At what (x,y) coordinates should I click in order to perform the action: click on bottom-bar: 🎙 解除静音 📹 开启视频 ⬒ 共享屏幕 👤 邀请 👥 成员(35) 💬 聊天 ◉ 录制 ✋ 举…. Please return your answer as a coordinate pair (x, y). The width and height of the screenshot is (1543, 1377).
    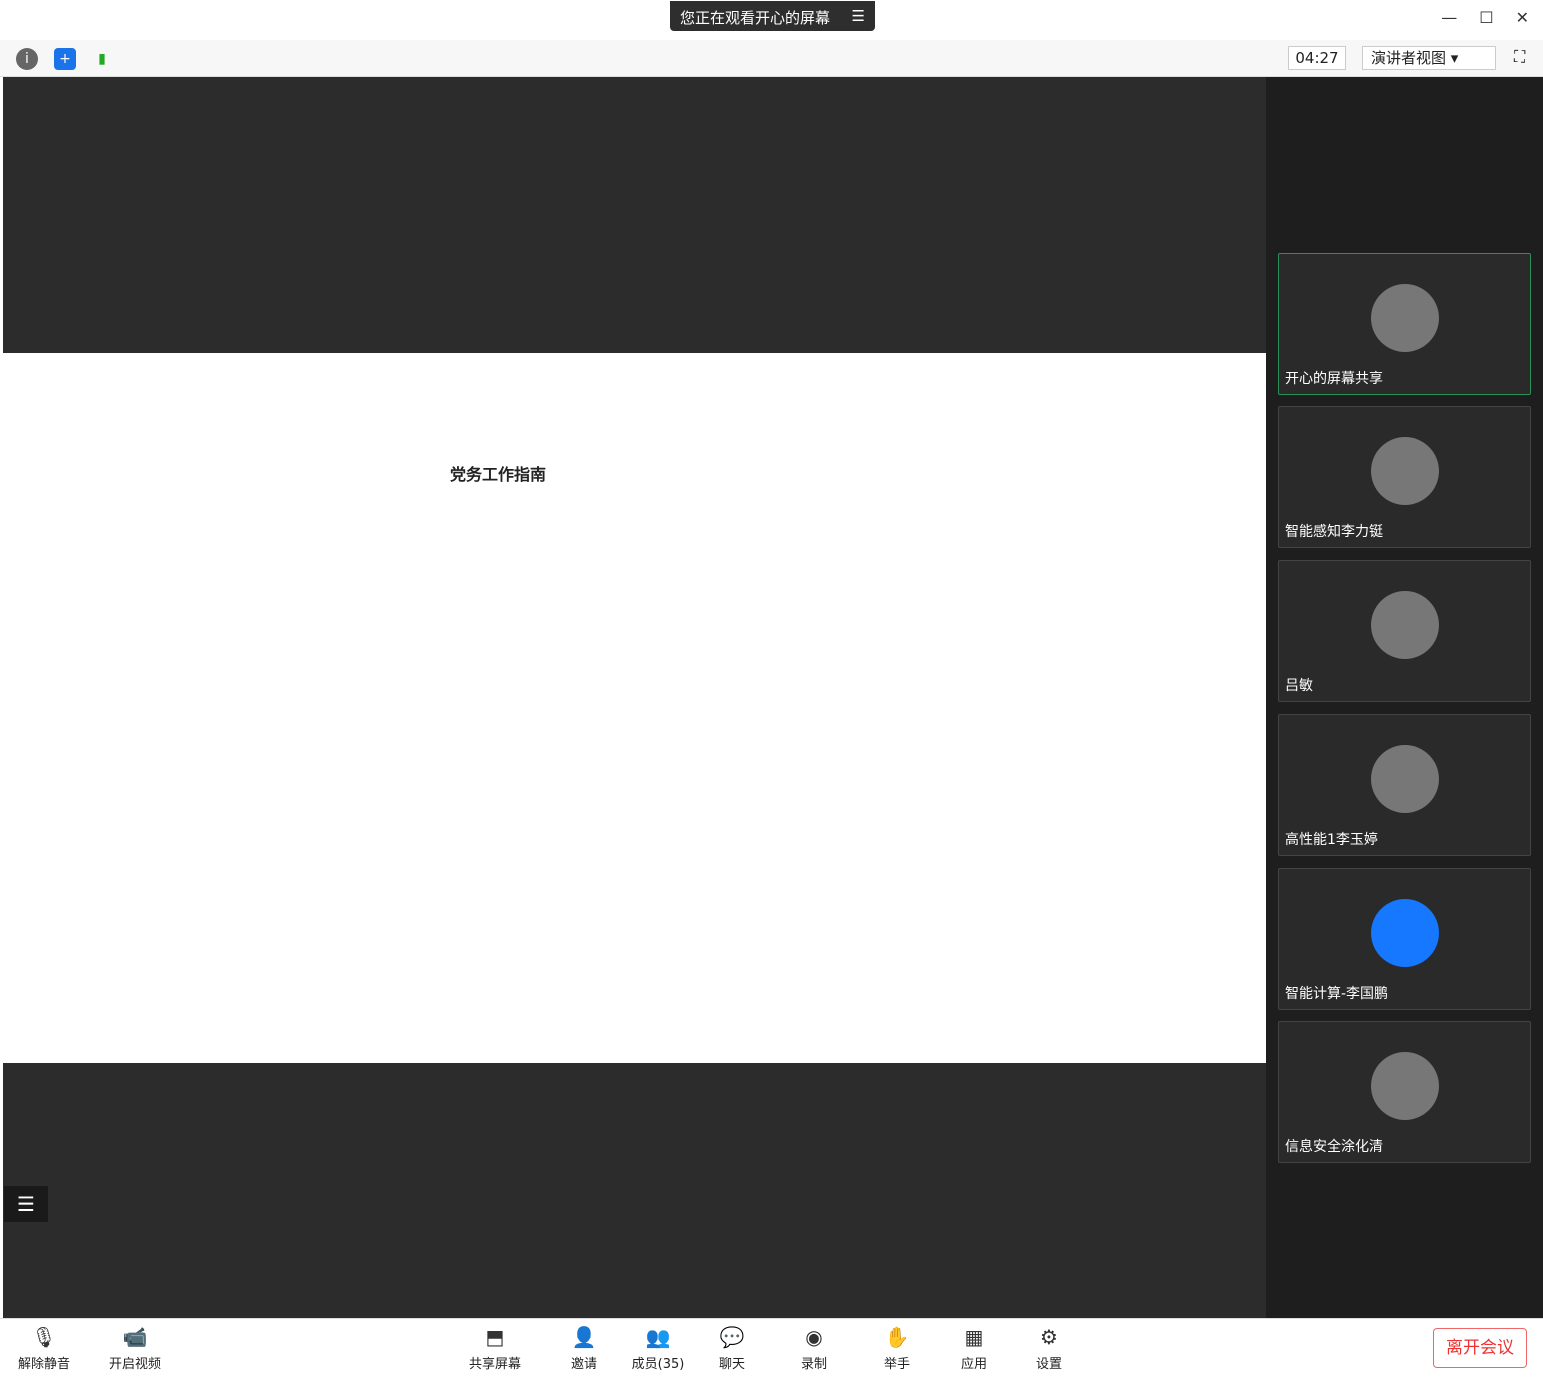
    Looking at the image, I should click on (771, 1347).